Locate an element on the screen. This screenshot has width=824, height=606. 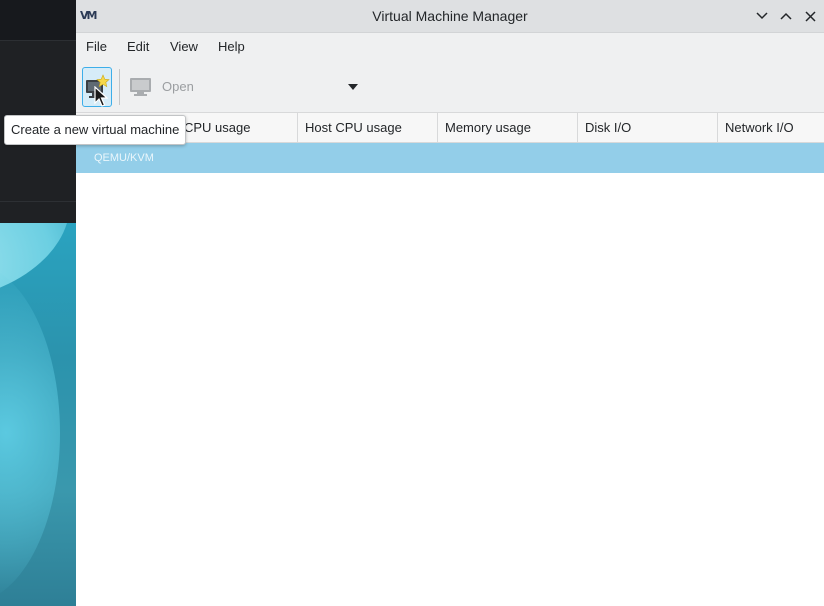
column-disk-io: Disk I/O is located at coordinates (647, 128).